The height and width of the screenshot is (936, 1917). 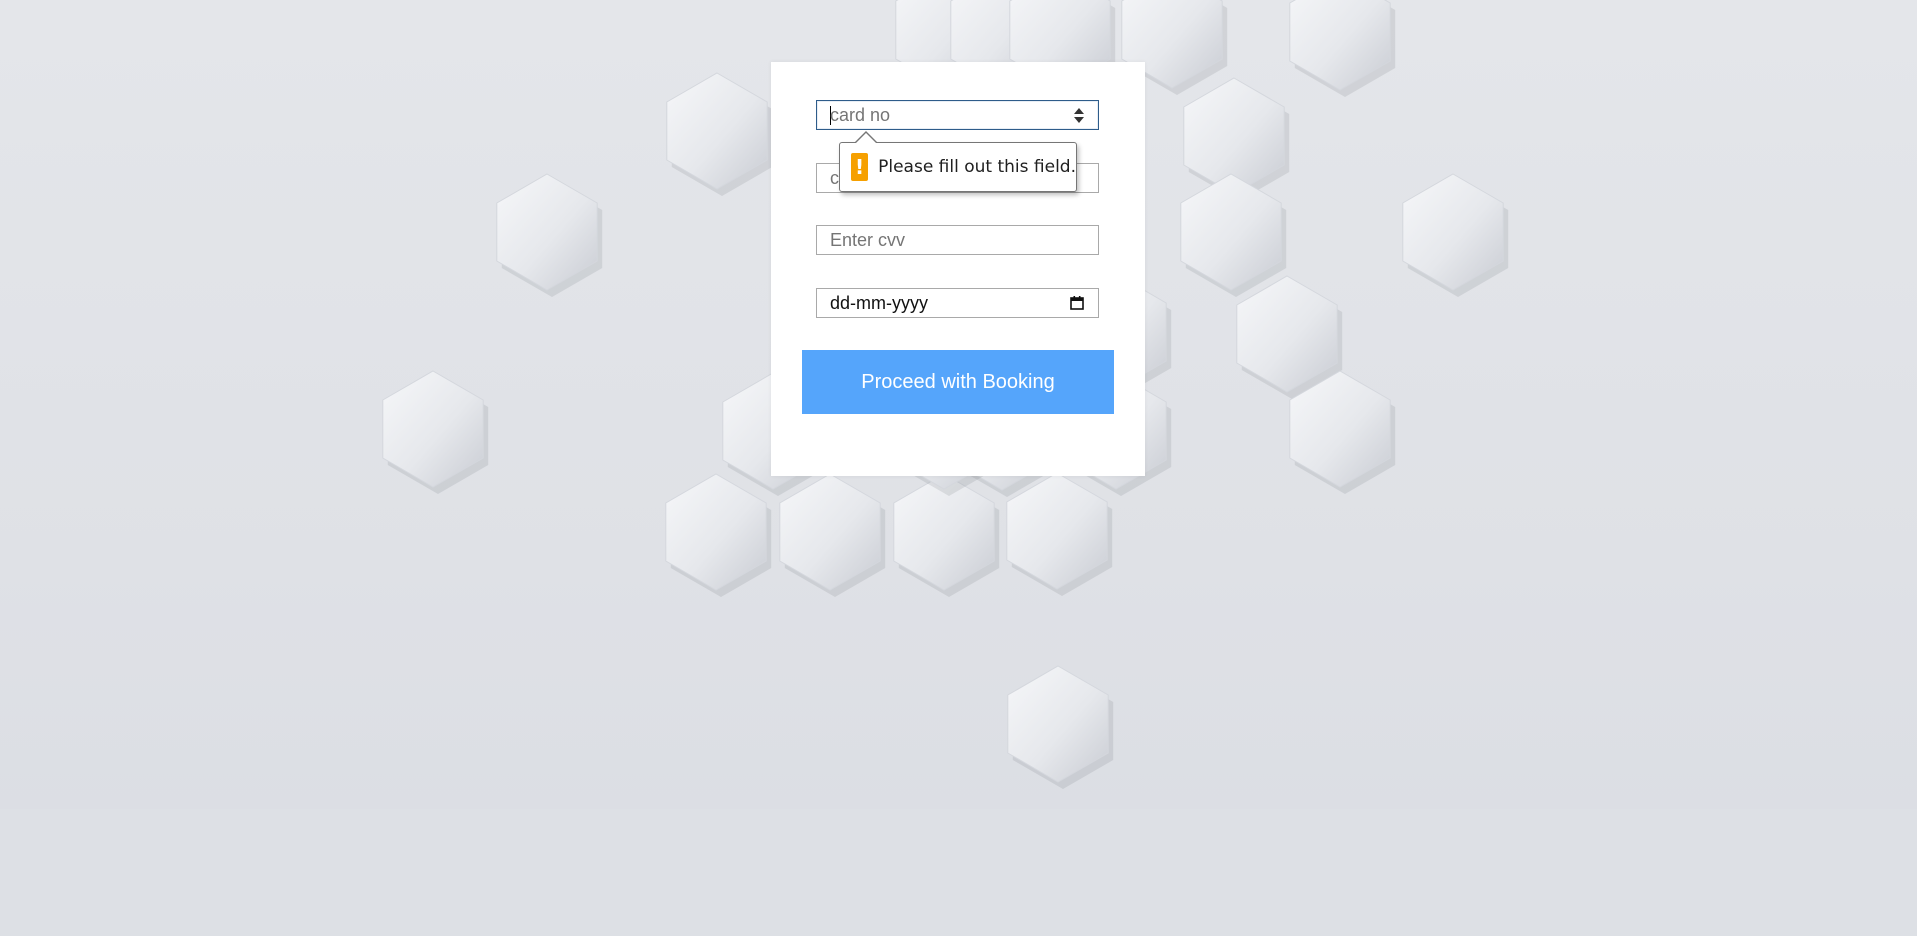 What do you see at coordinates (860, 167) in the screenshot?
I see `warning-icon: !` at bounding box center [860, 167].